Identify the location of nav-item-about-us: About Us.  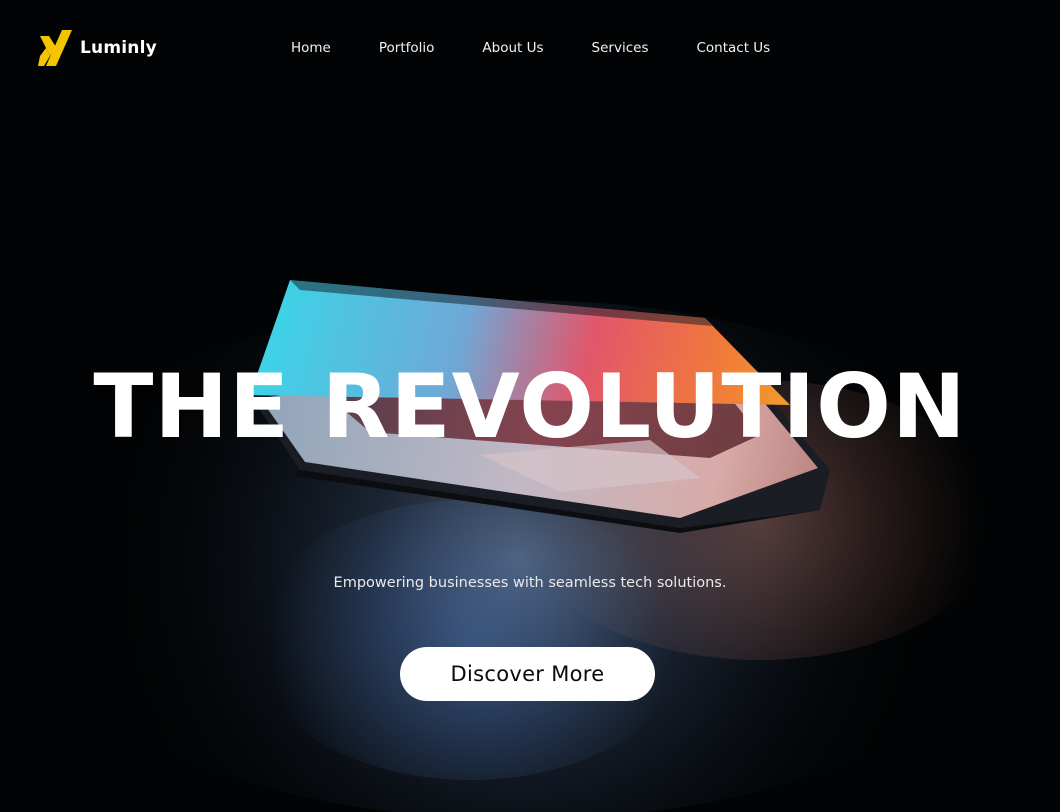
(512, 48).